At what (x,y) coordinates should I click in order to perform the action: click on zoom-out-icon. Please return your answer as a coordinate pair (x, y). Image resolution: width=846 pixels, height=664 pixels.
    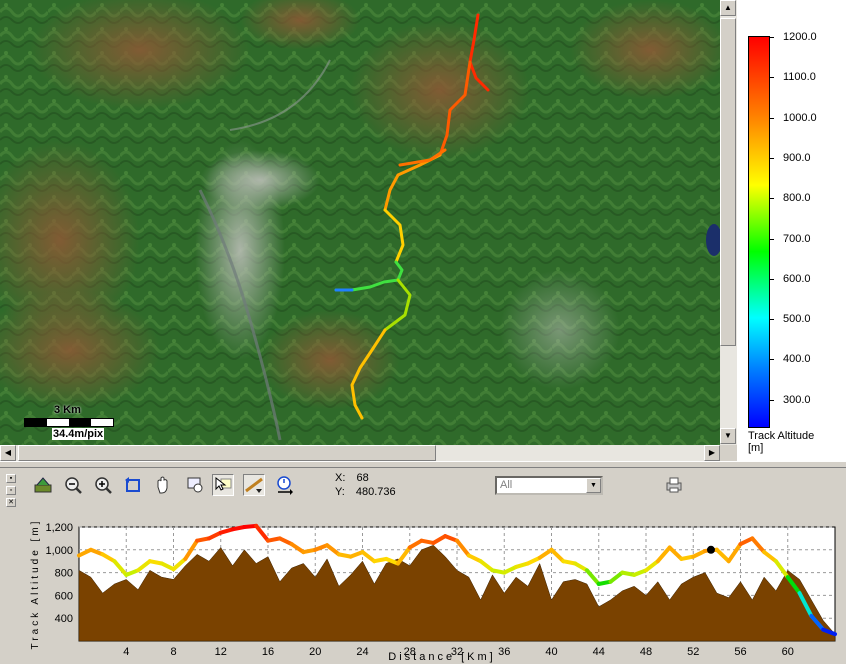
    Looking at the image, I should click on (73, 485).